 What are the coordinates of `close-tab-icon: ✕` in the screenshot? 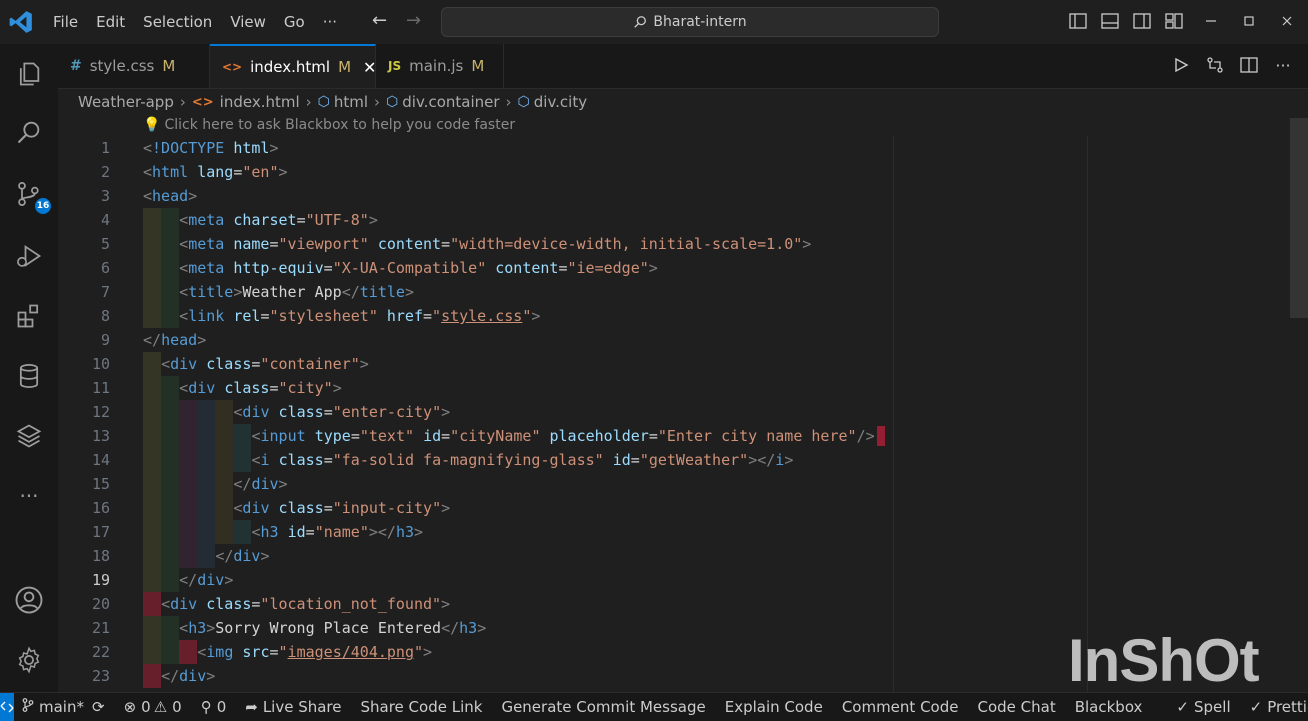 It's located at (369, 67).